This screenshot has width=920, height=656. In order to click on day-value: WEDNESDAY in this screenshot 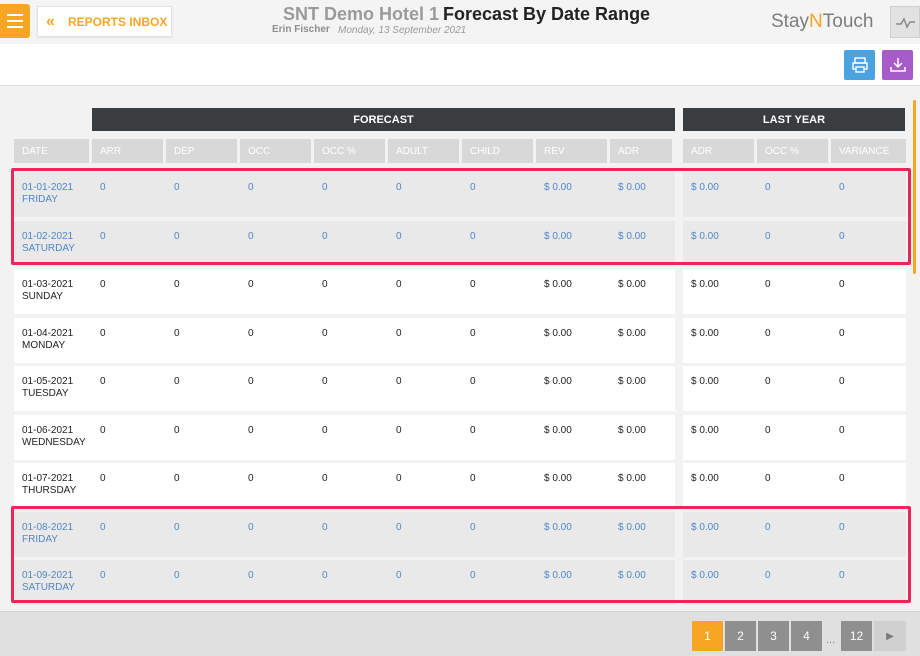, I will do `click(54, 442)`.